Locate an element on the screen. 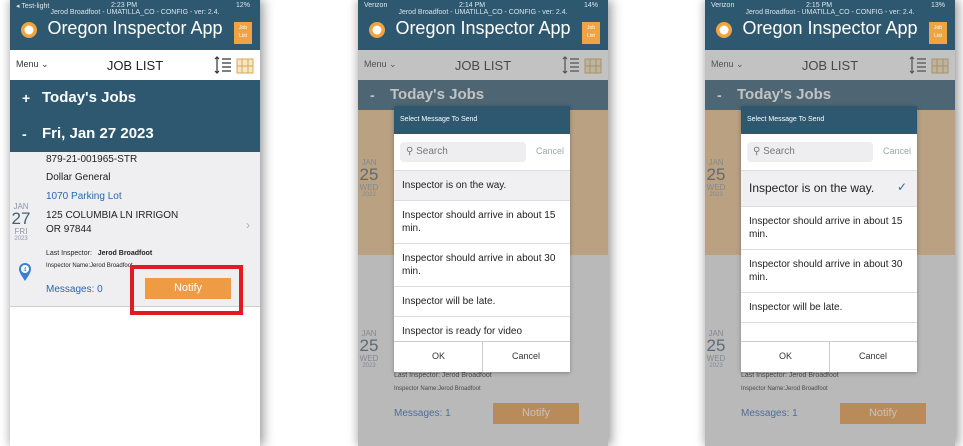  job-business: Dollar General is located at coordinates (78, 177).